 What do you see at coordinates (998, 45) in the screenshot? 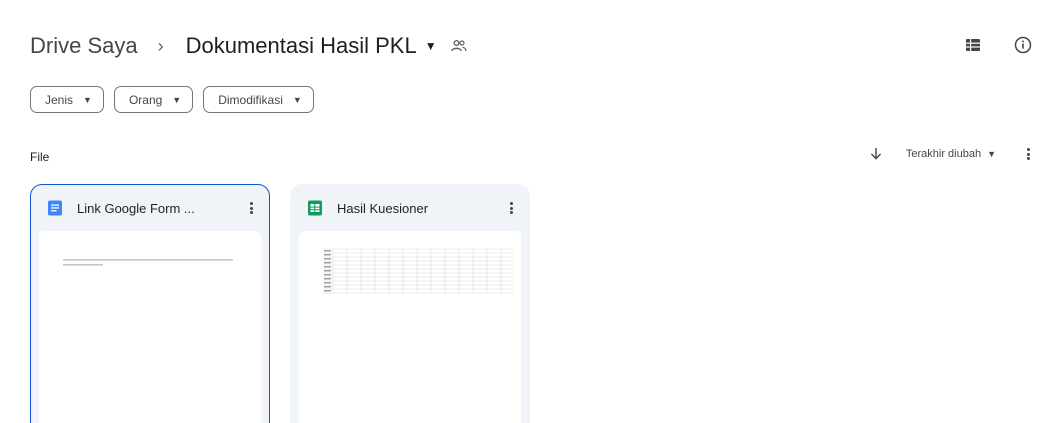
I see `view-controls` at bounding box center [998, 45].